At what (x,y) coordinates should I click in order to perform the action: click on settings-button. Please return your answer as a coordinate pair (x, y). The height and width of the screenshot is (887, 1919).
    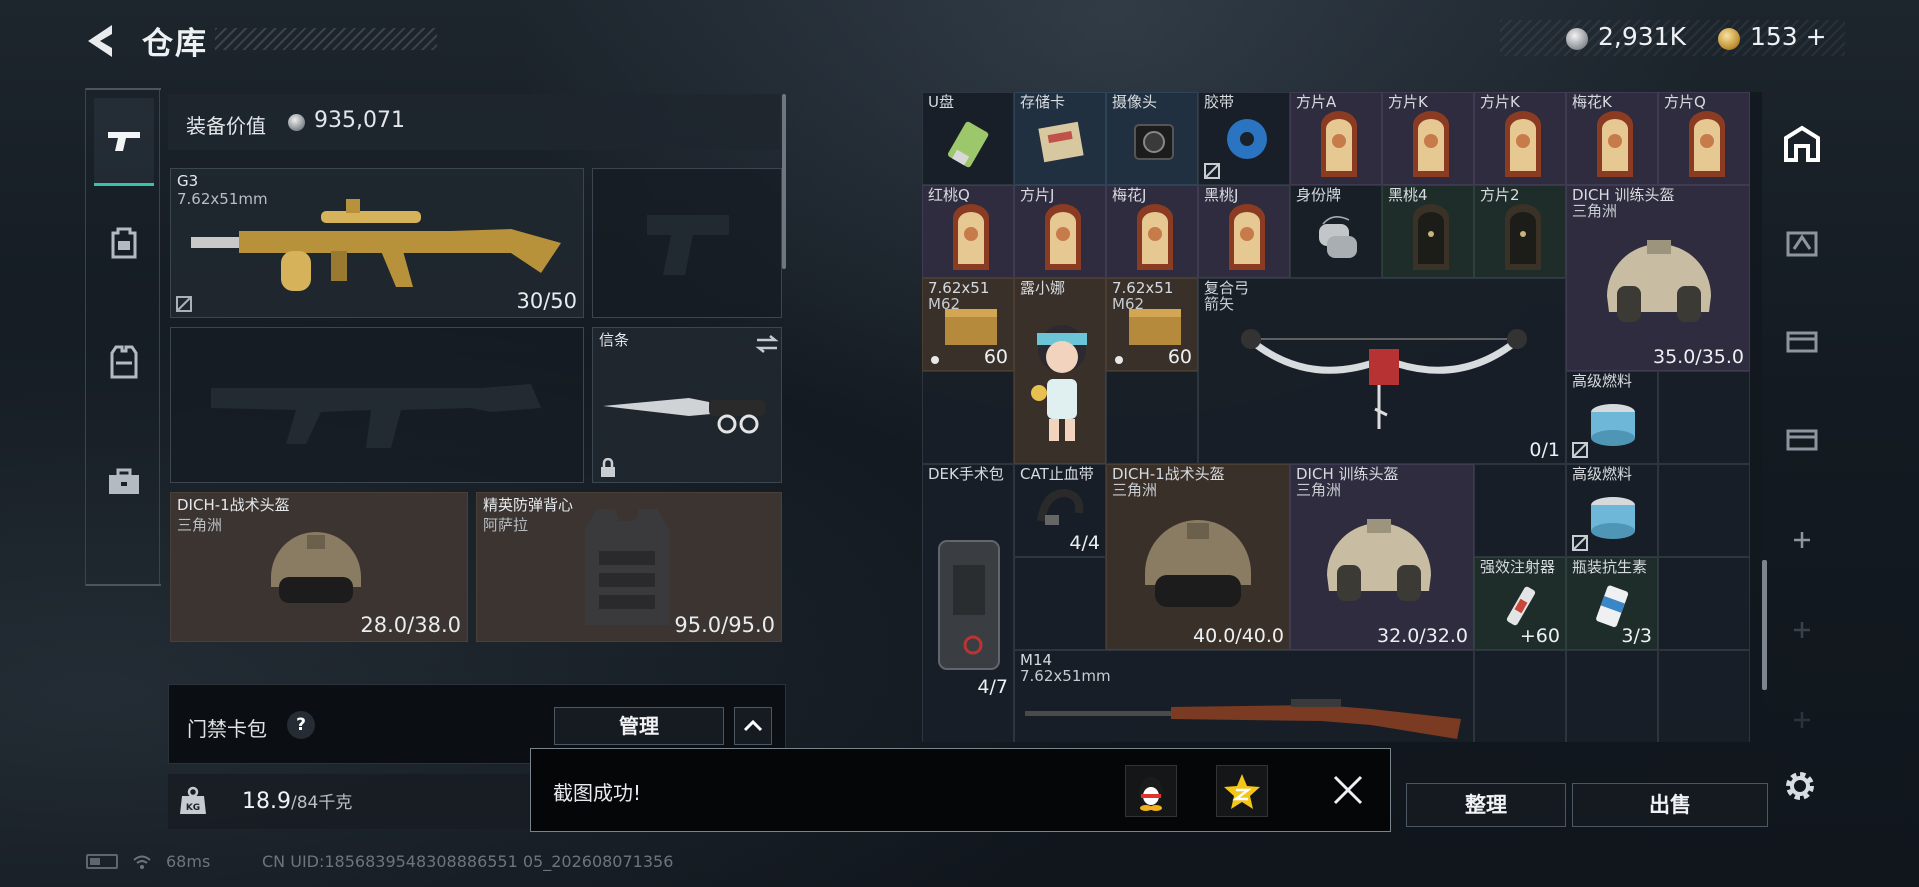
    Looking at the image, I should click on (1800, 786).